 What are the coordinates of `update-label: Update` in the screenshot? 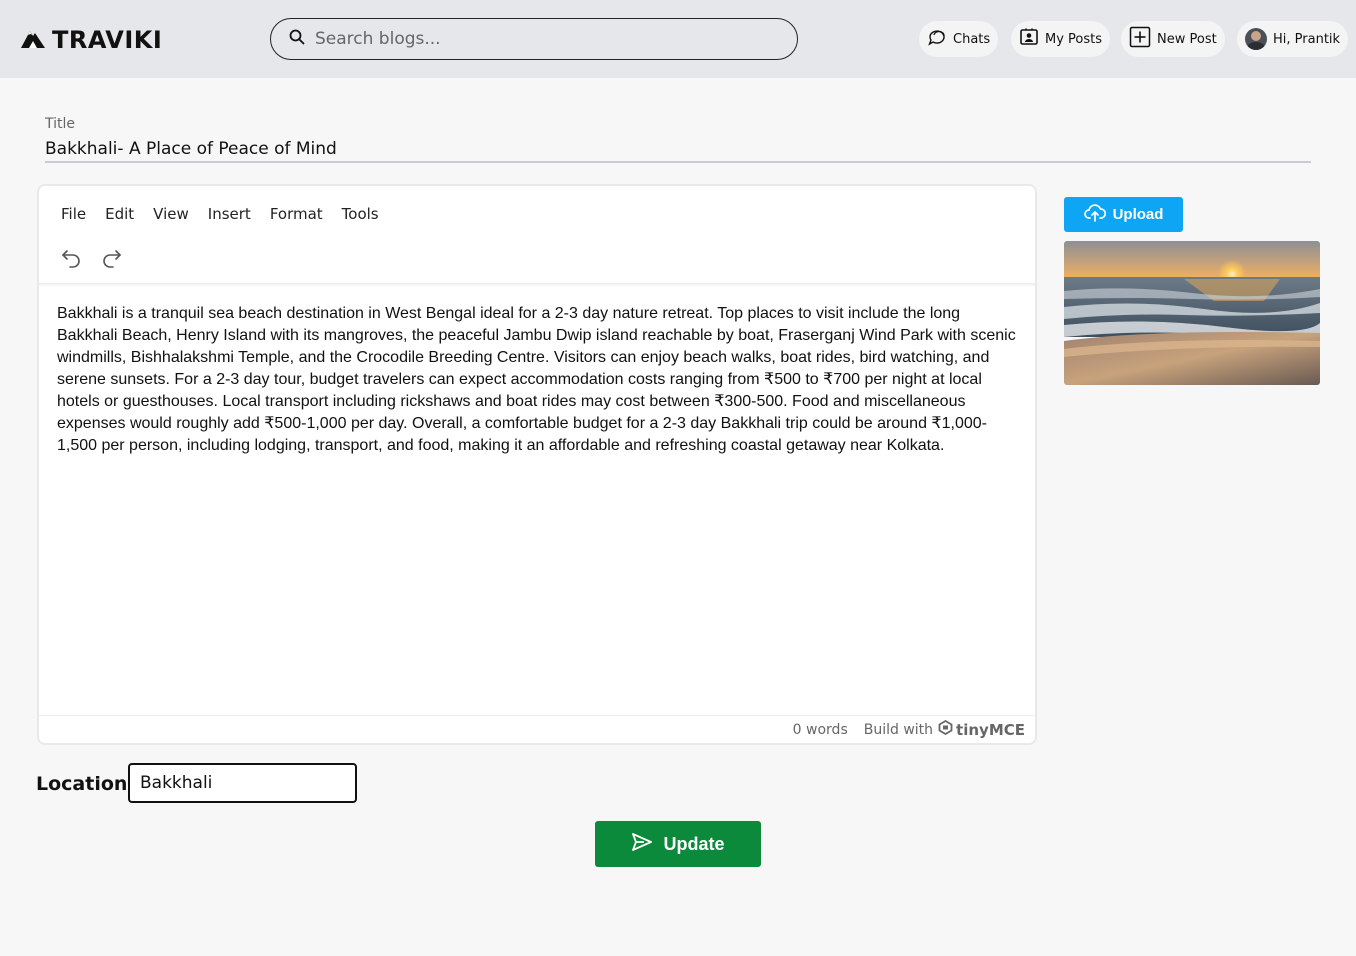 It's located at (694, 843).